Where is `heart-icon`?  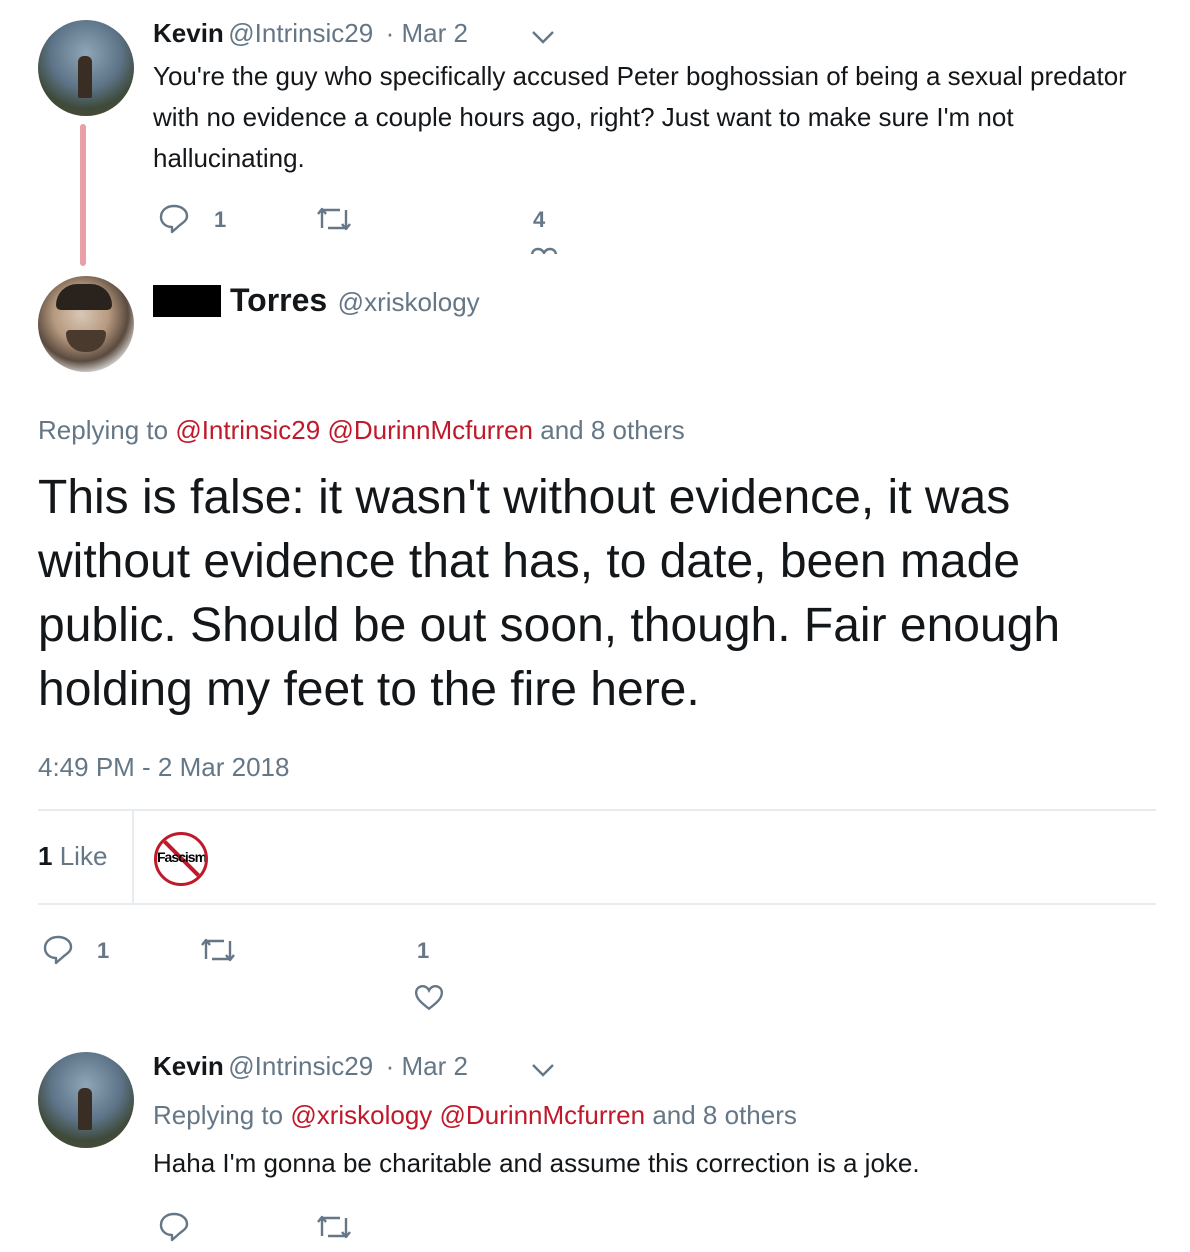
heart-icon is located at coordinates (429, 998).